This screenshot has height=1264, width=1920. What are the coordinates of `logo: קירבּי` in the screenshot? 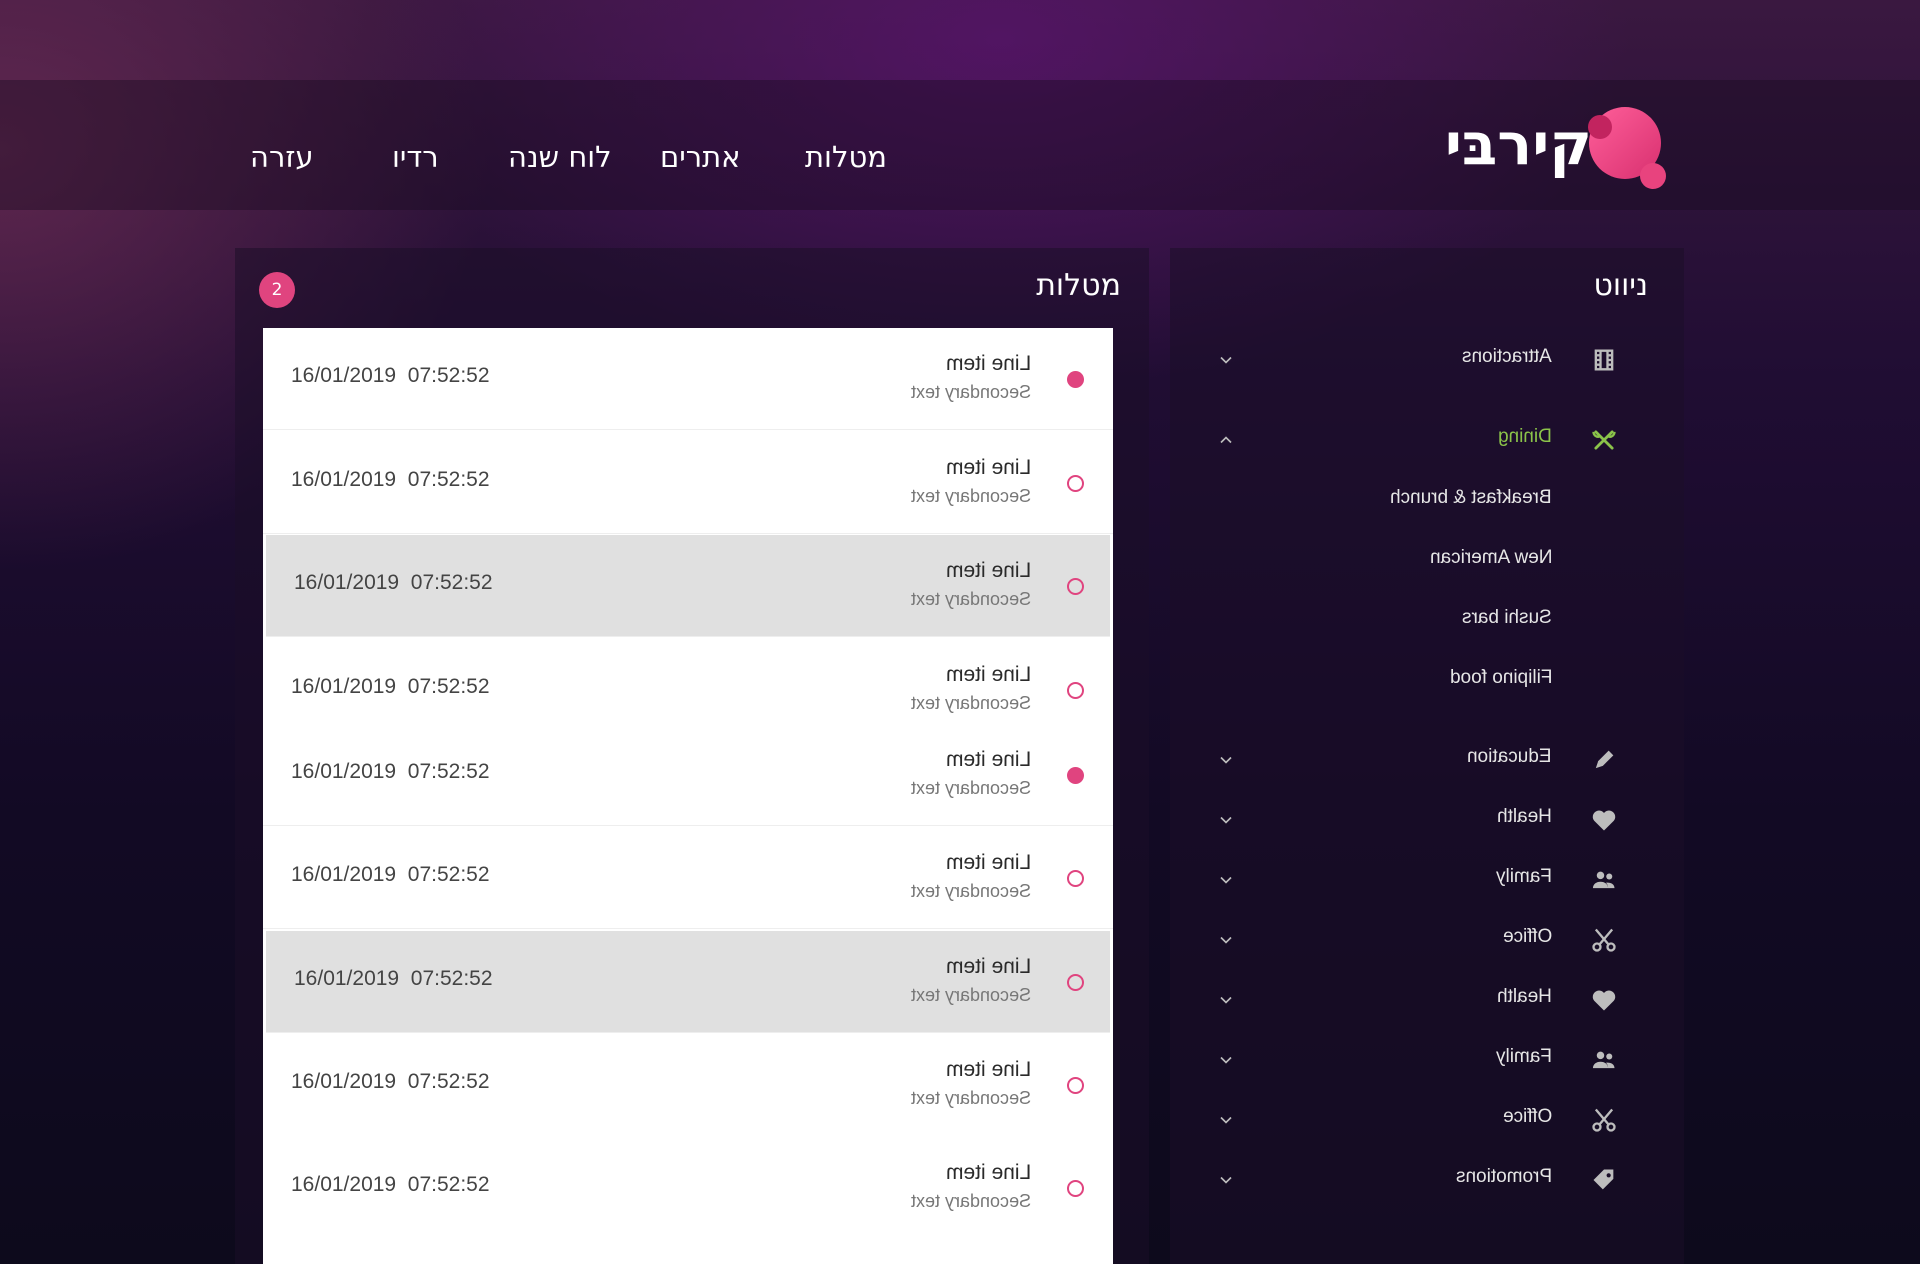 It's located at (1552, 152).